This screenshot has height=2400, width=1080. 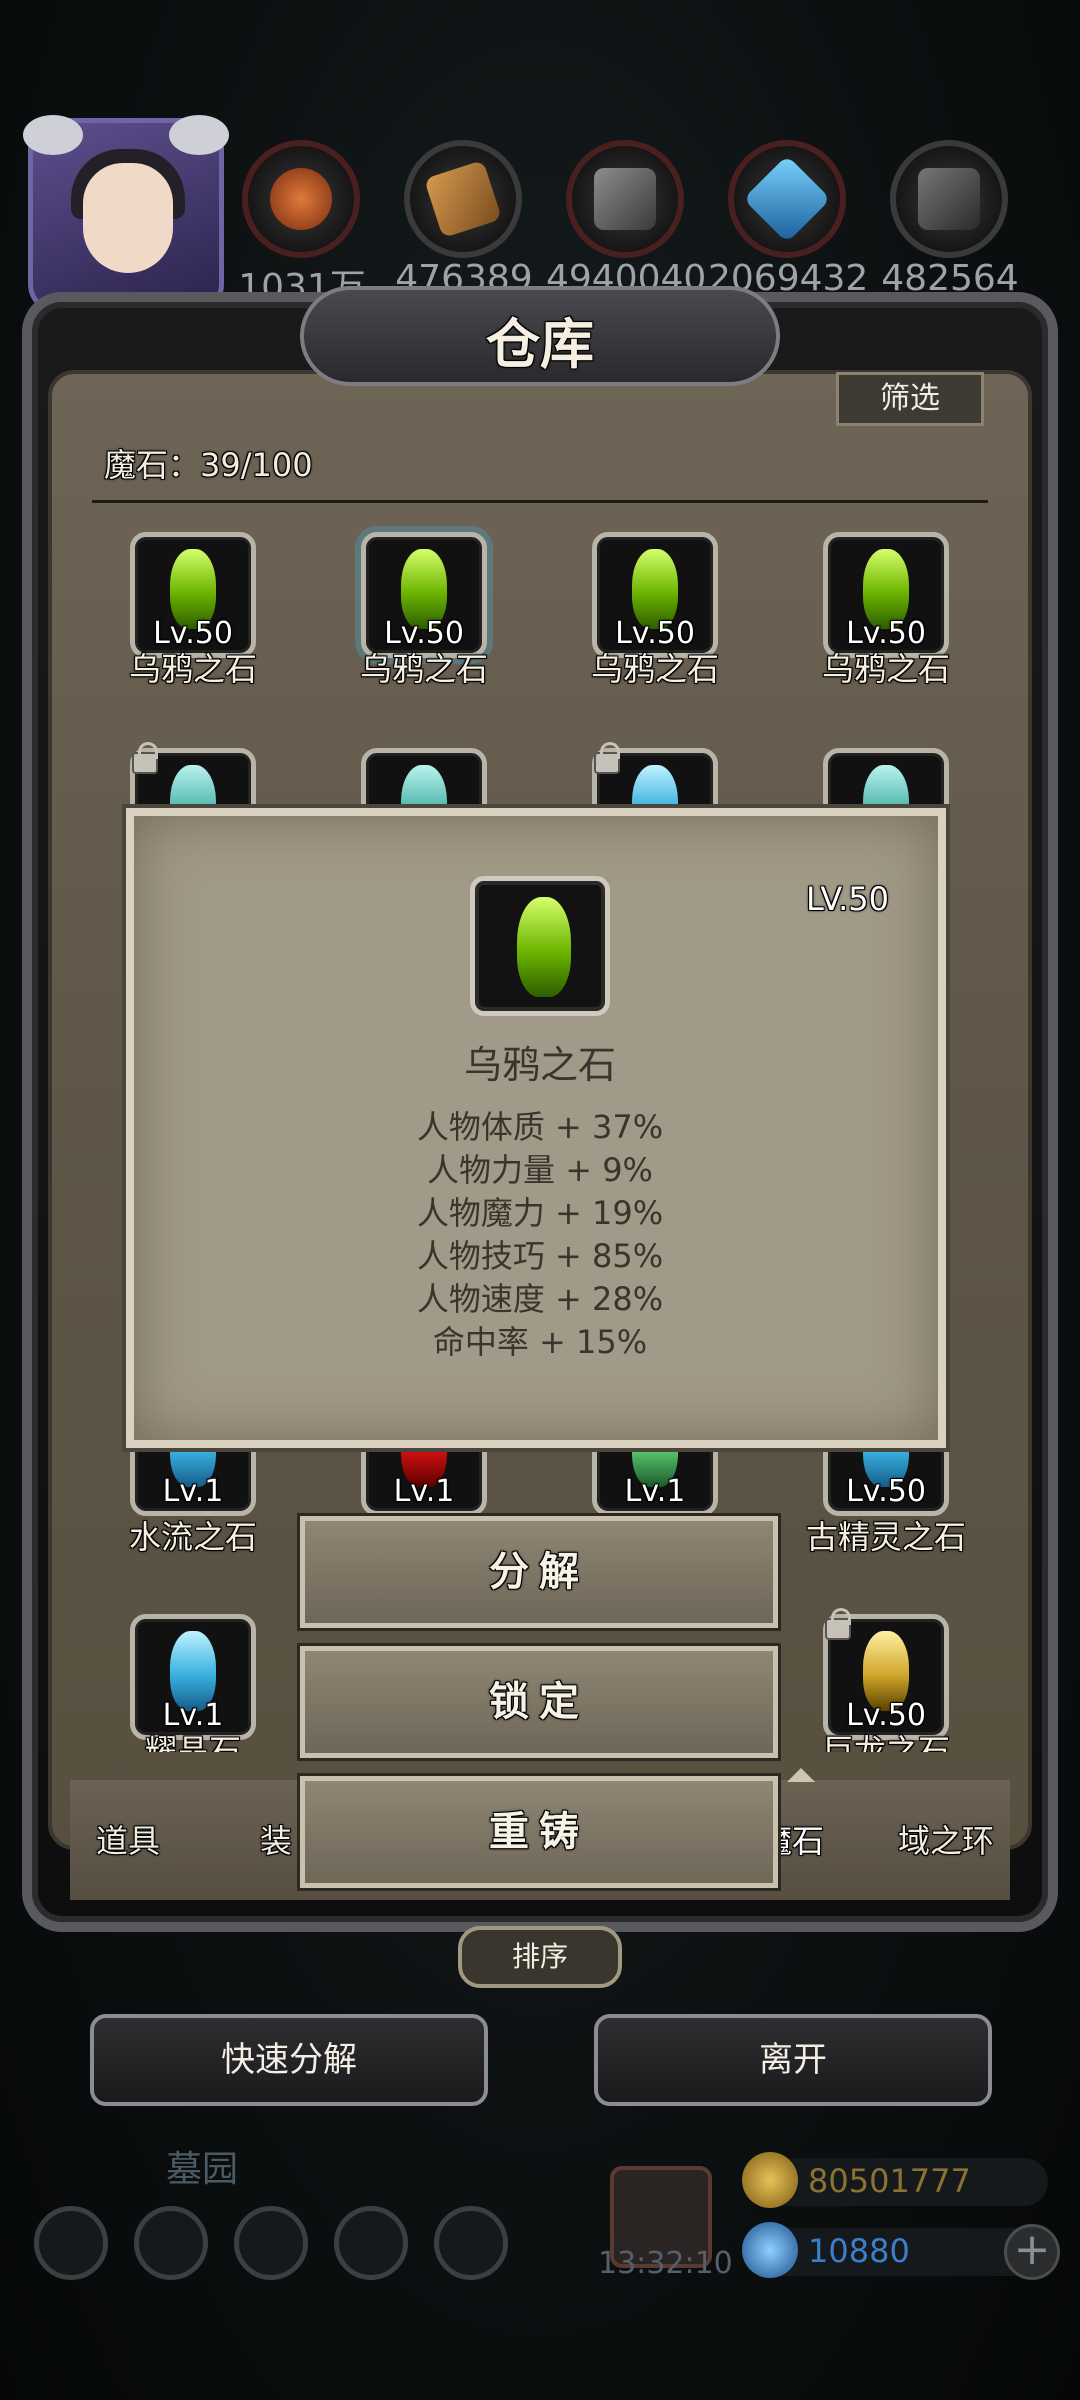 What do you see at coordinates (540, 1957) in the screenshot?
I see `sort-button: 排序` at bounding box center [540, 1957].